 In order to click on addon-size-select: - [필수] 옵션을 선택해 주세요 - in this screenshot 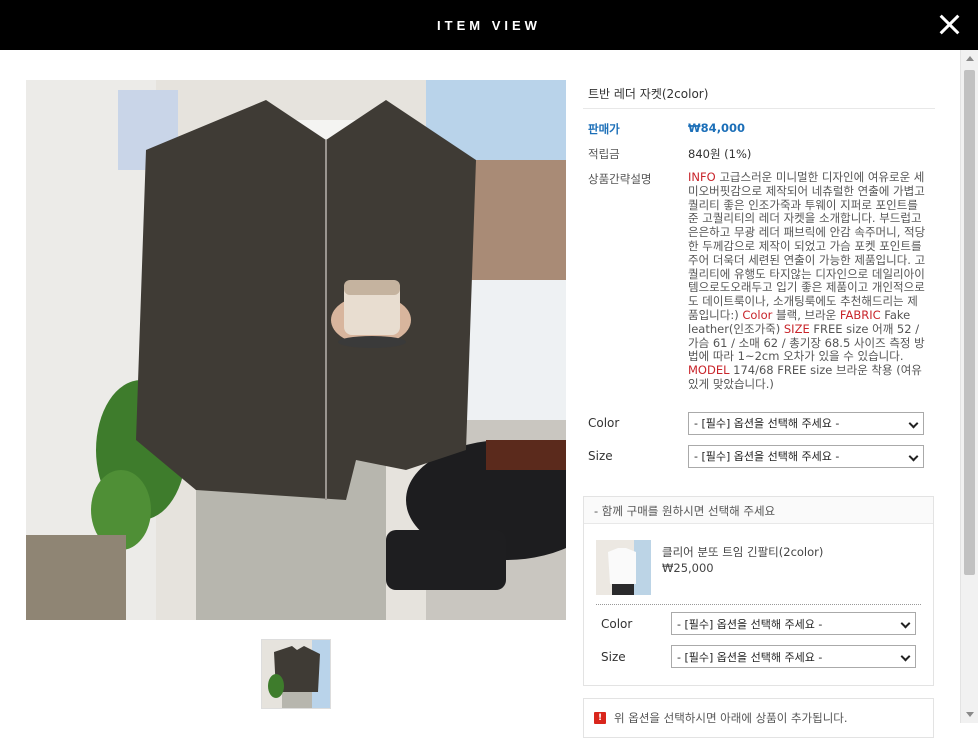, I will do `click(793, 656)`.